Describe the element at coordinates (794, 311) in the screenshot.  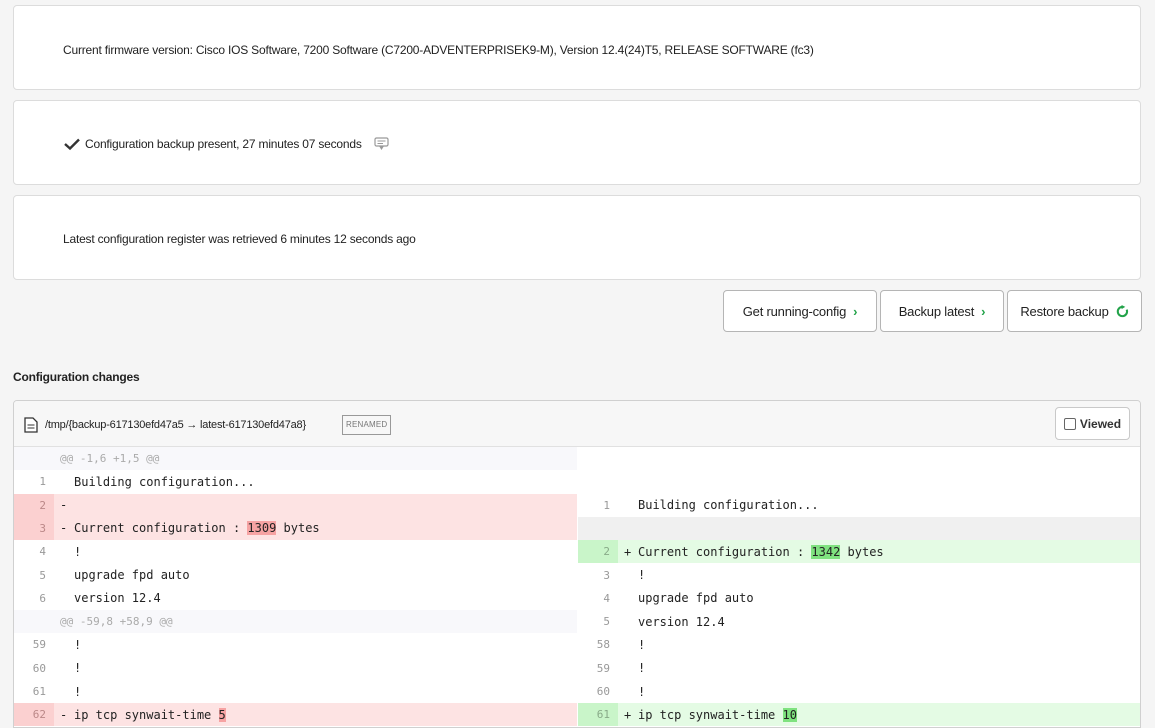
I see `get-running-config-label: Get running-config` at that location.